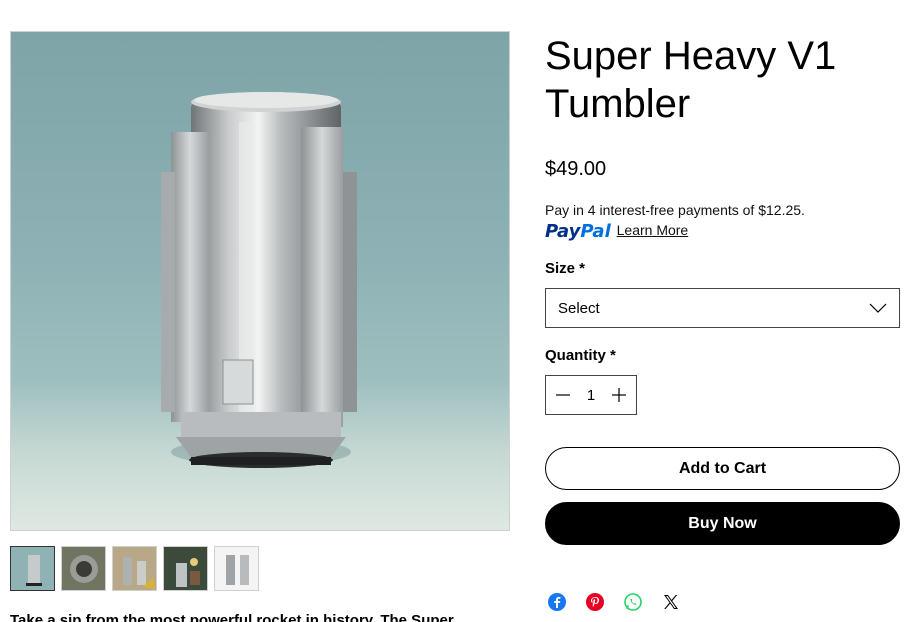 The width and height of the screenshot is (916, 622). I want to click on share-bar, so click(614, 602).